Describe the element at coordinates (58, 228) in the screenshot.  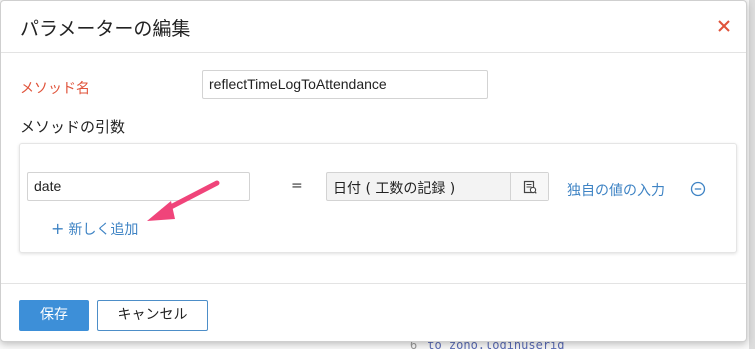
I see `plus-icon: +` at that location.